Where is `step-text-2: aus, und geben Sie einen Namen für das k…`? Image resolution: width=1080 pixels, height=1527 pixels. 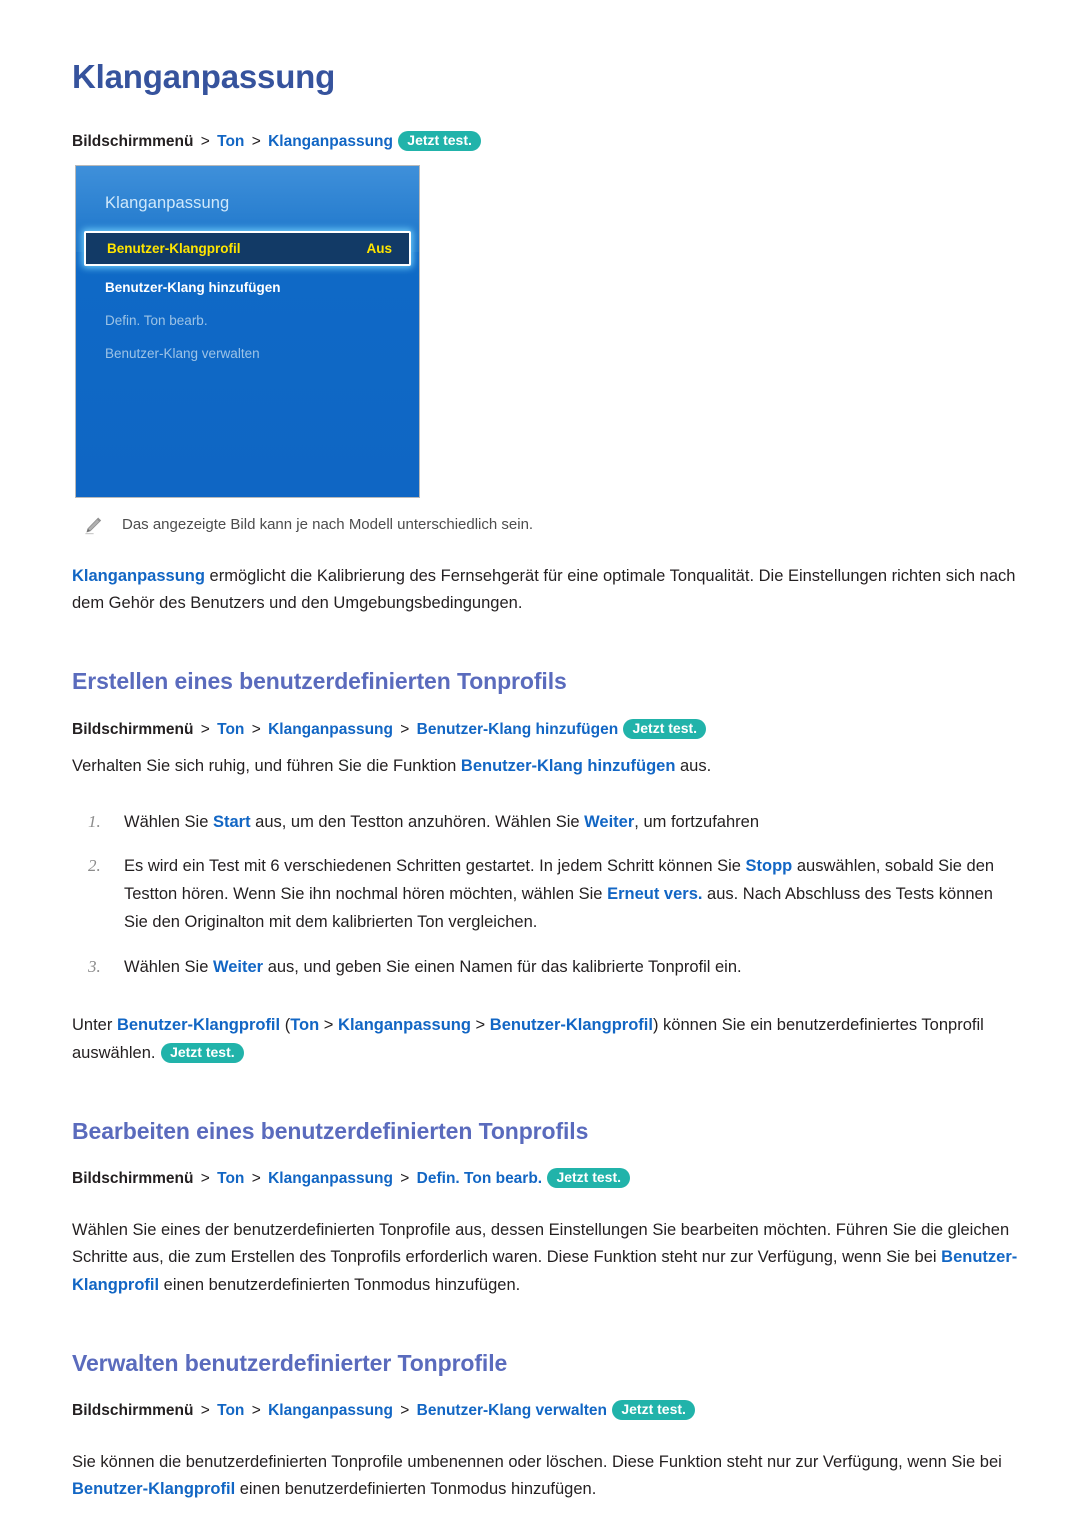
step-text-2: aus, und geben Sie einen Namen für das k… is located at coordinates (502, 966).